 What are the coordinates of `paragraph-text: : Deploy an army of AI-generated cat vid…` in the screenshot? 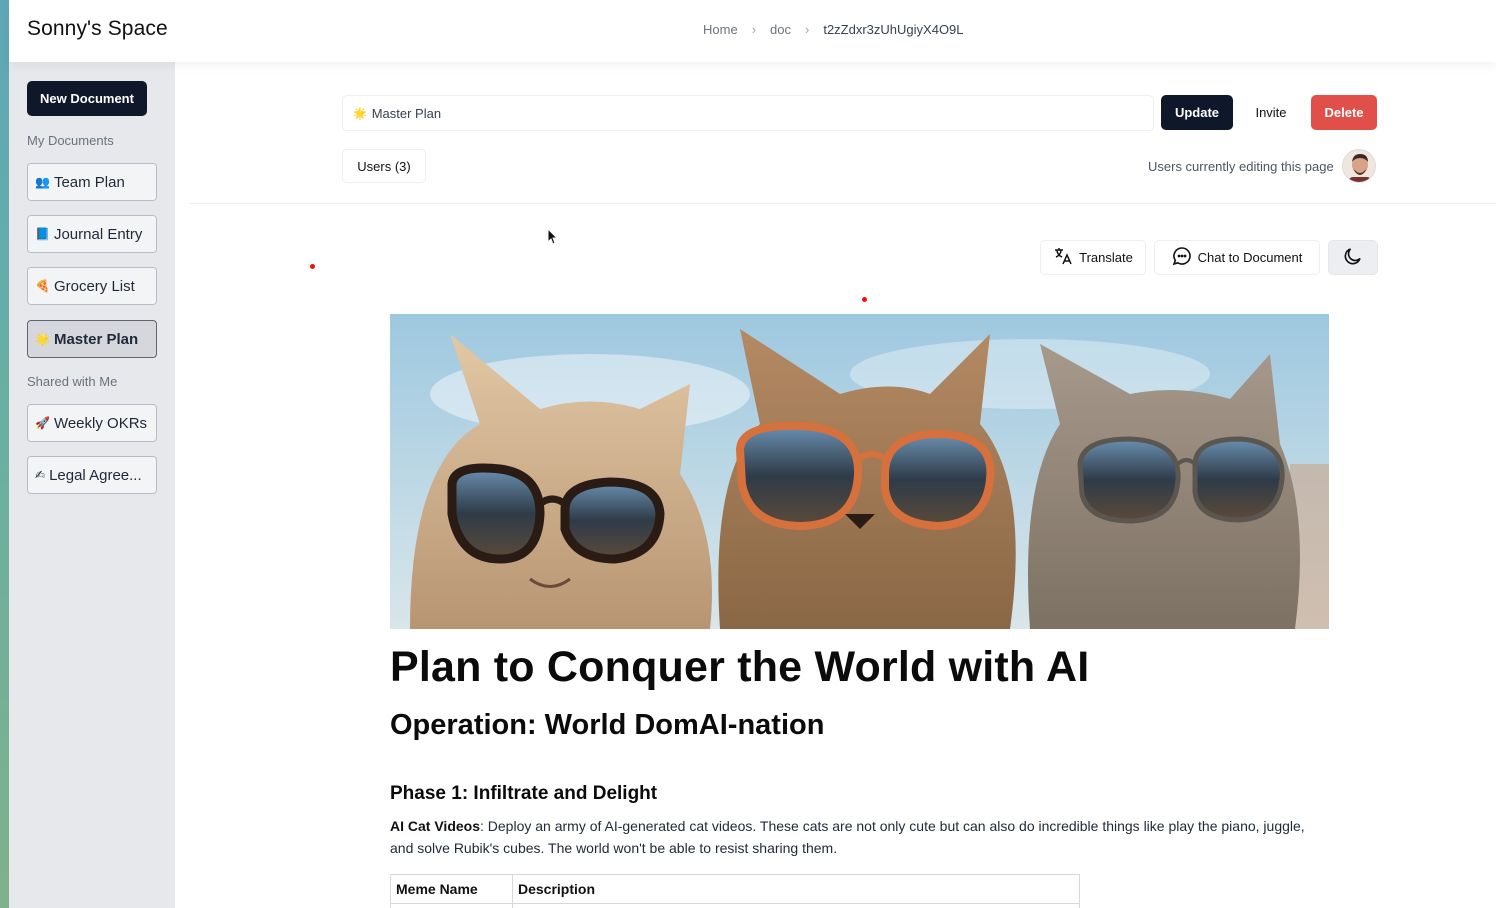 It's located at (847, 837).